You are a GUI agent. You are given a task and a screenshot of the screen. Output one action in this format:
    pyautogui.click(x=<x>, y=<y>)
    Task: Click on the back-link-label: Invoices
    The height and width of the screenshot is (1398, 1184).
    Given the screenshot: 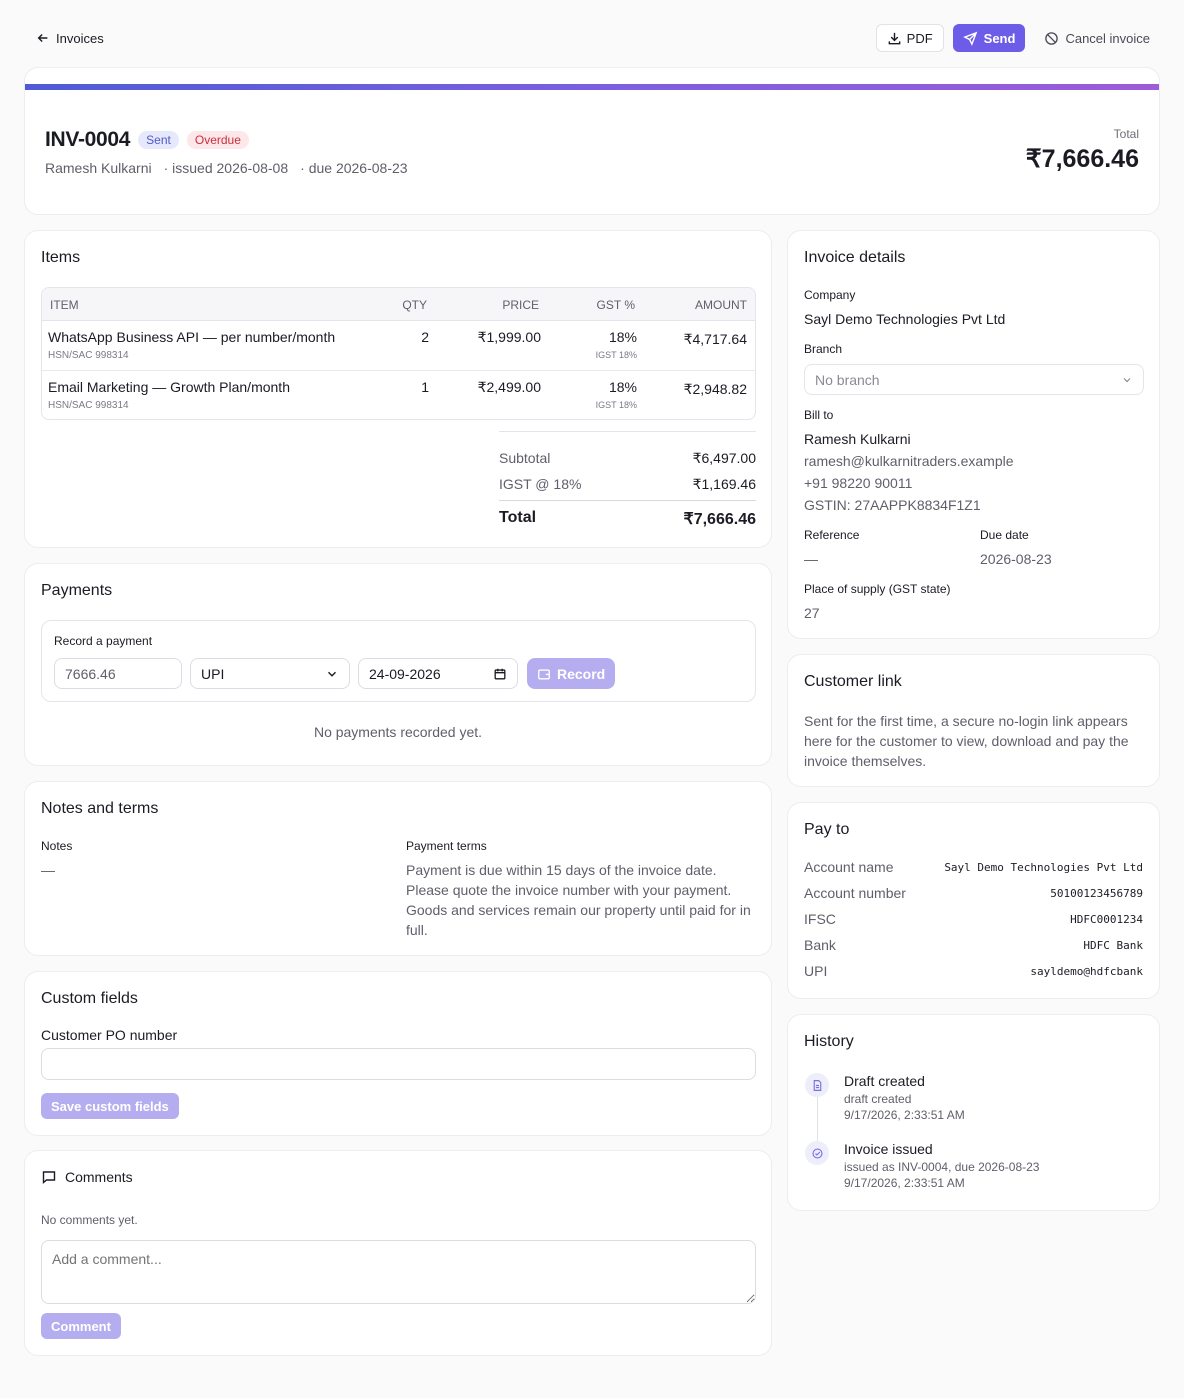 What is the action you would take?
    pyautogui.click(x=80, y=38)
    